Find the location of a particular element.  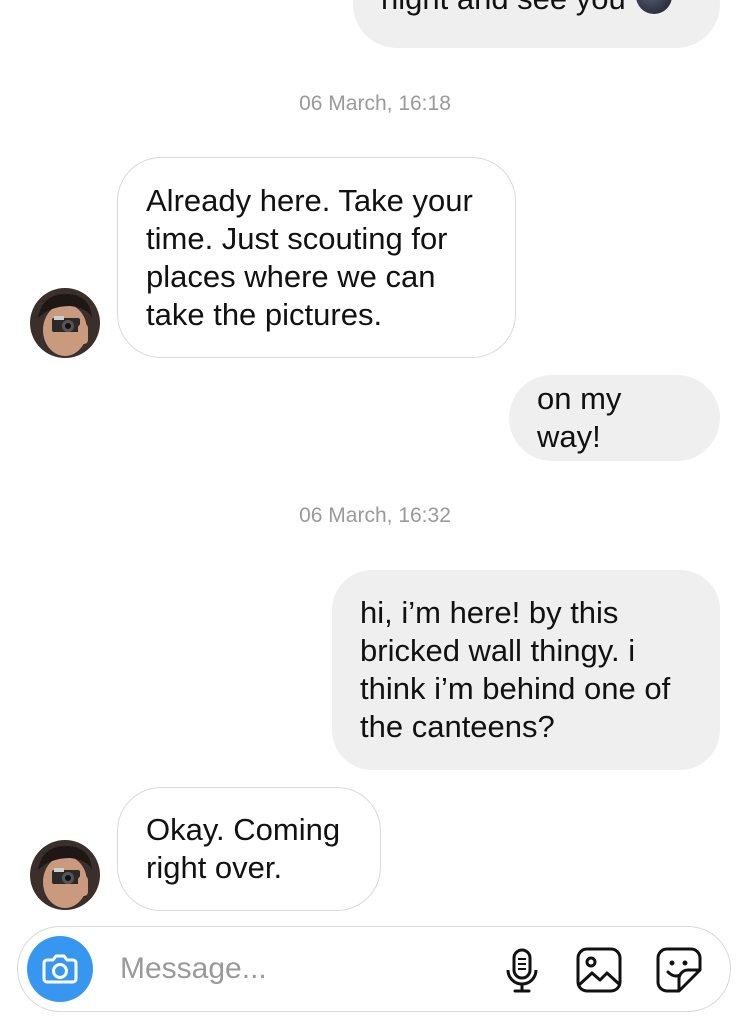

microphone-icon is located at coordinates (522, 970).